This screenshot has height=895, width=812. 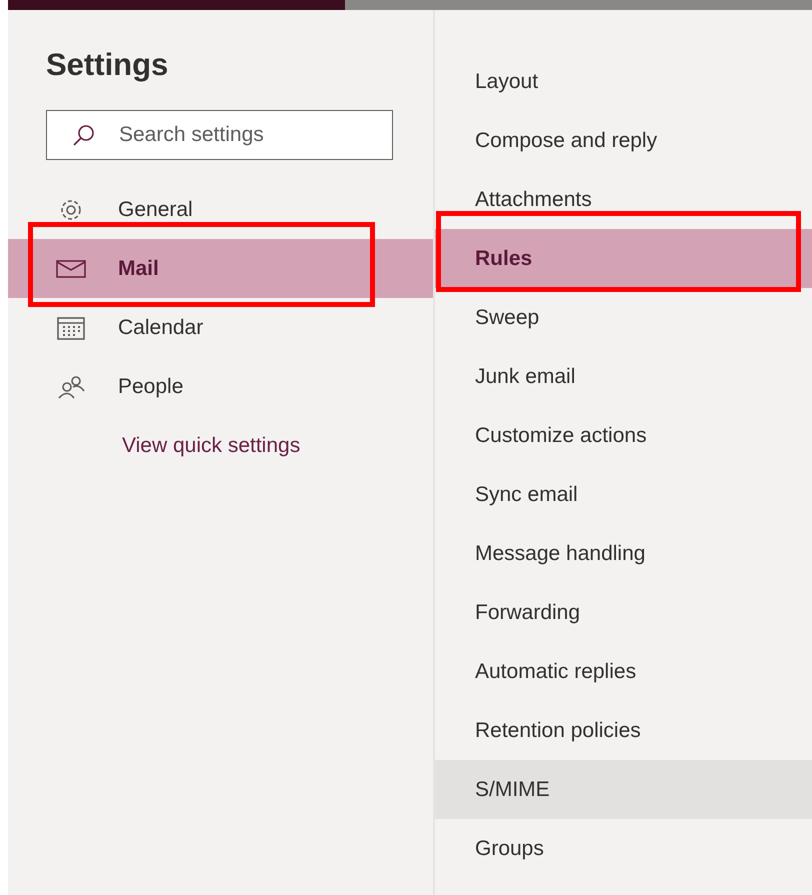 I want to click on calendar-icon, so click(x=71, y=327).